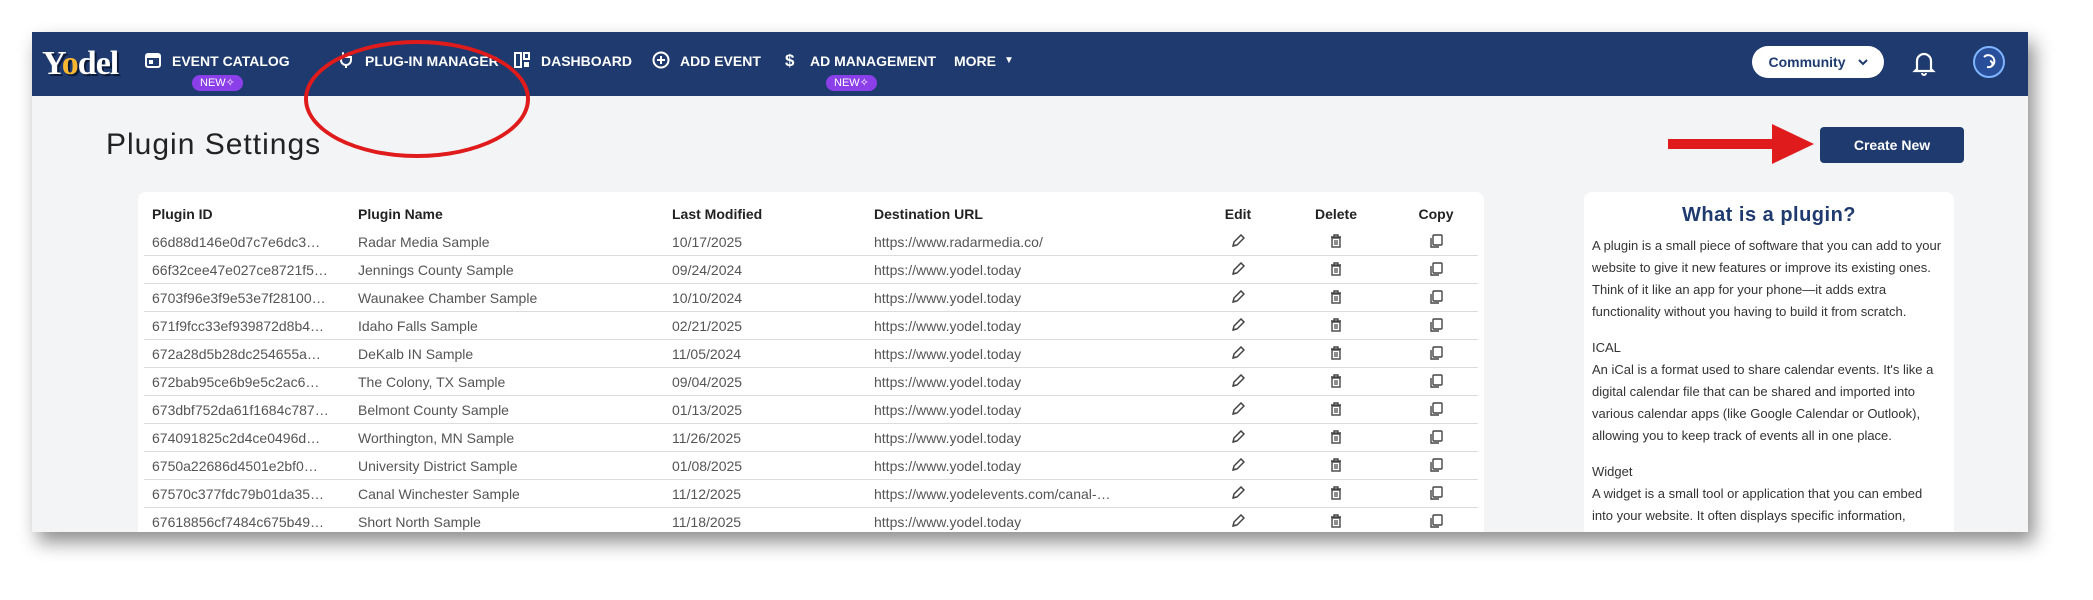  I want to click on last-modified-cell: 10/17/2025, so click(707, 242).